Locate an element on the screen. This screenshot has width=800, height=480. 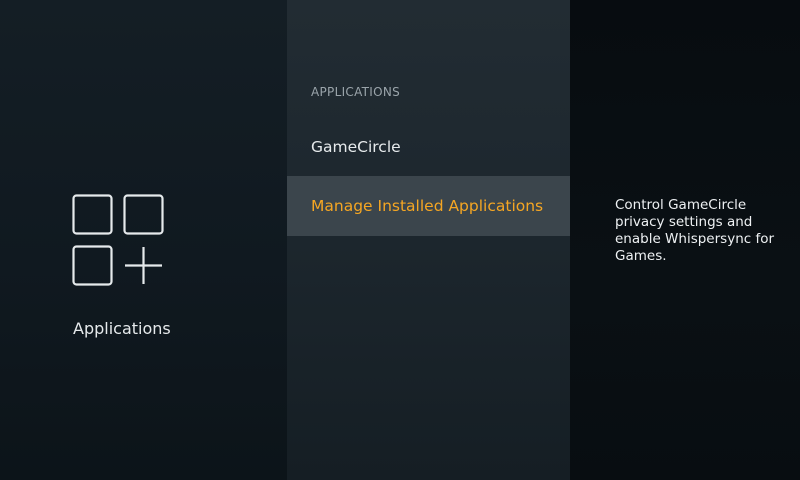
section-header: APPLICATIONS is located at coordinates (356, 92).